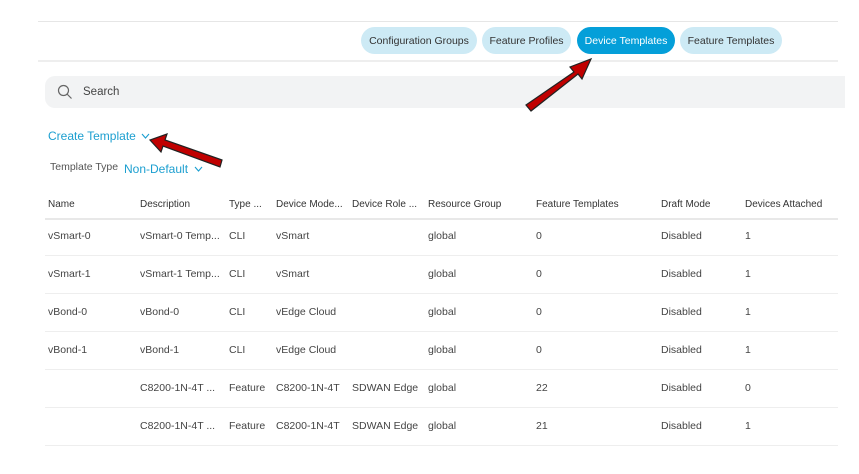 Image resolution: width=859 pixels, height=474 pixels. What do you see at coordinates (559, 84) in the screenshot?
I see `annotation-arrow-tabs` at bounding box center [559, 84].